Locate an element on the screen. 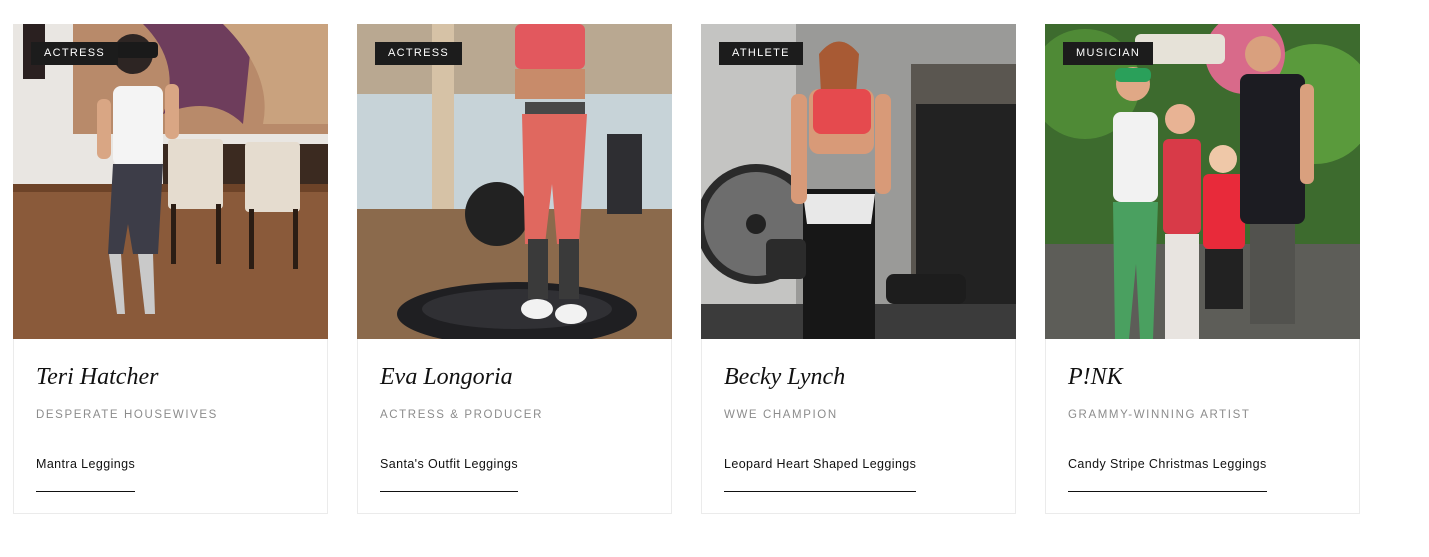 The height and width of the screenshot is (557, 1429). photo-eva-longoria is located at coordinates (514, 181).